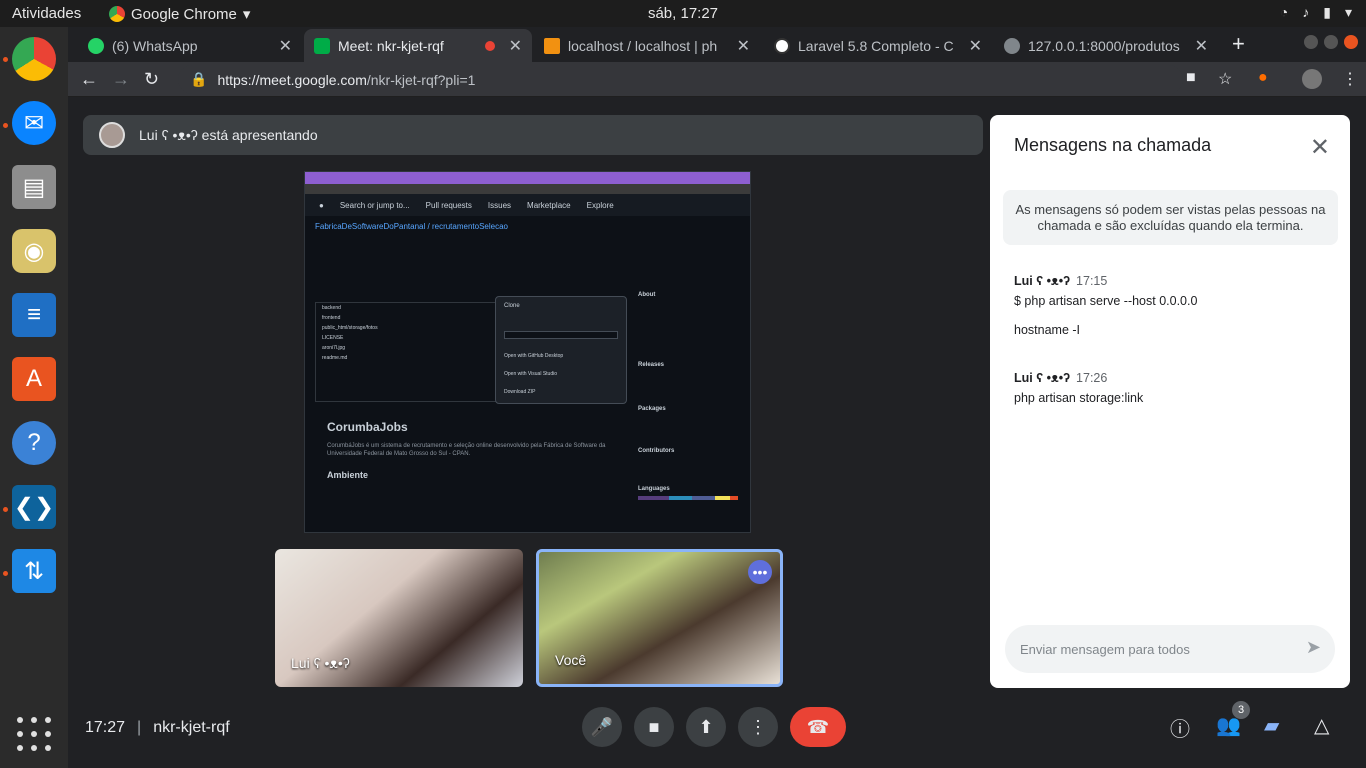 The image size is (1366, 768). Describe the element at coordinates (1311, 42) in the screenshot. I see `minimize-button` at that location.